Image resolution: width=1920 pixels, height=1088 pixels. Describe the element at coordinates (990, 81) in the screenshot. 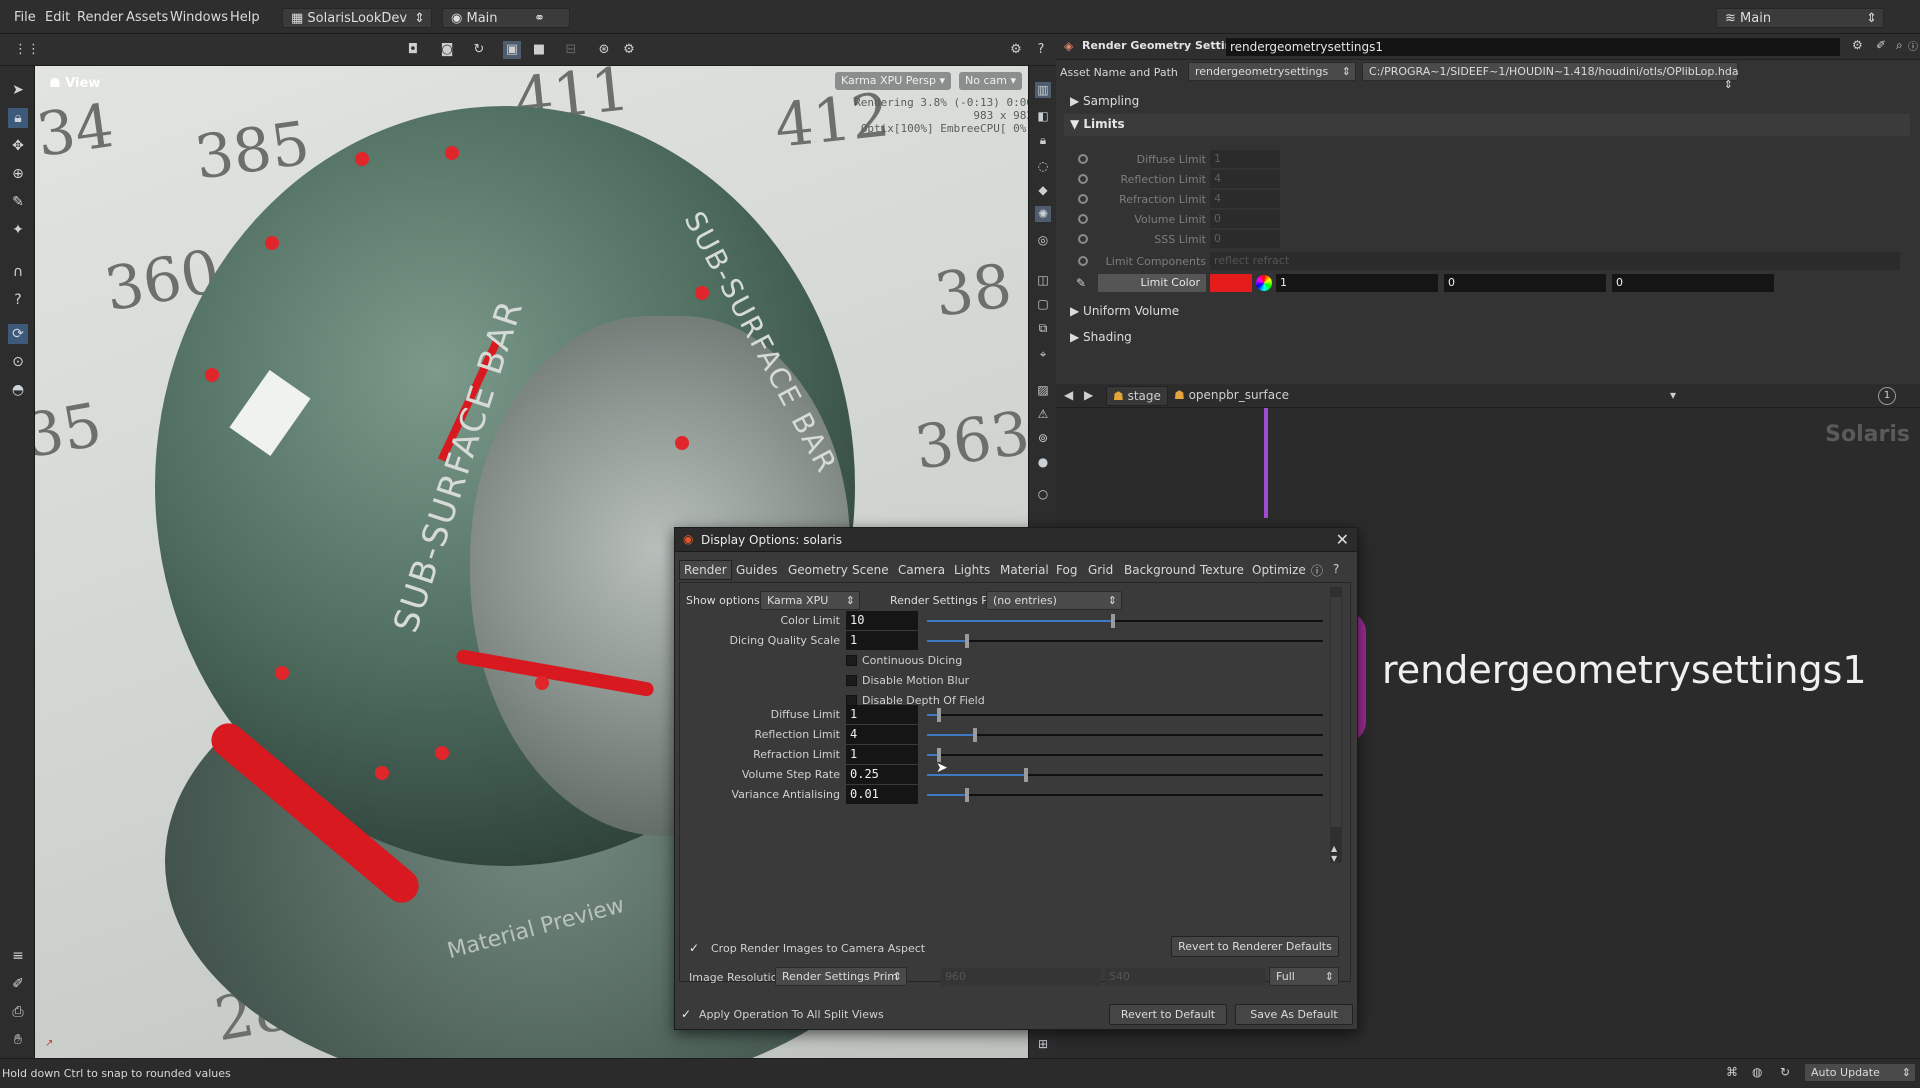

I see `no-cam-menu: No cam ▾` at that location.